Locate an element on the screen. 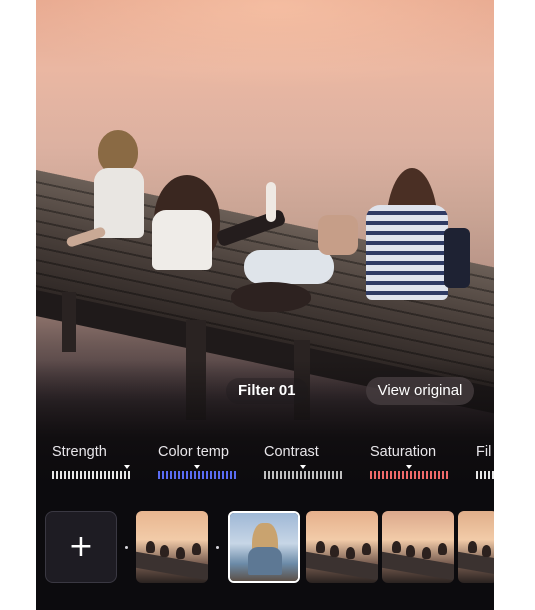 Image resolution: width=535 pixels, height=610 pixels. filter-thumbnail-selected is located at coordinates (264, 547).